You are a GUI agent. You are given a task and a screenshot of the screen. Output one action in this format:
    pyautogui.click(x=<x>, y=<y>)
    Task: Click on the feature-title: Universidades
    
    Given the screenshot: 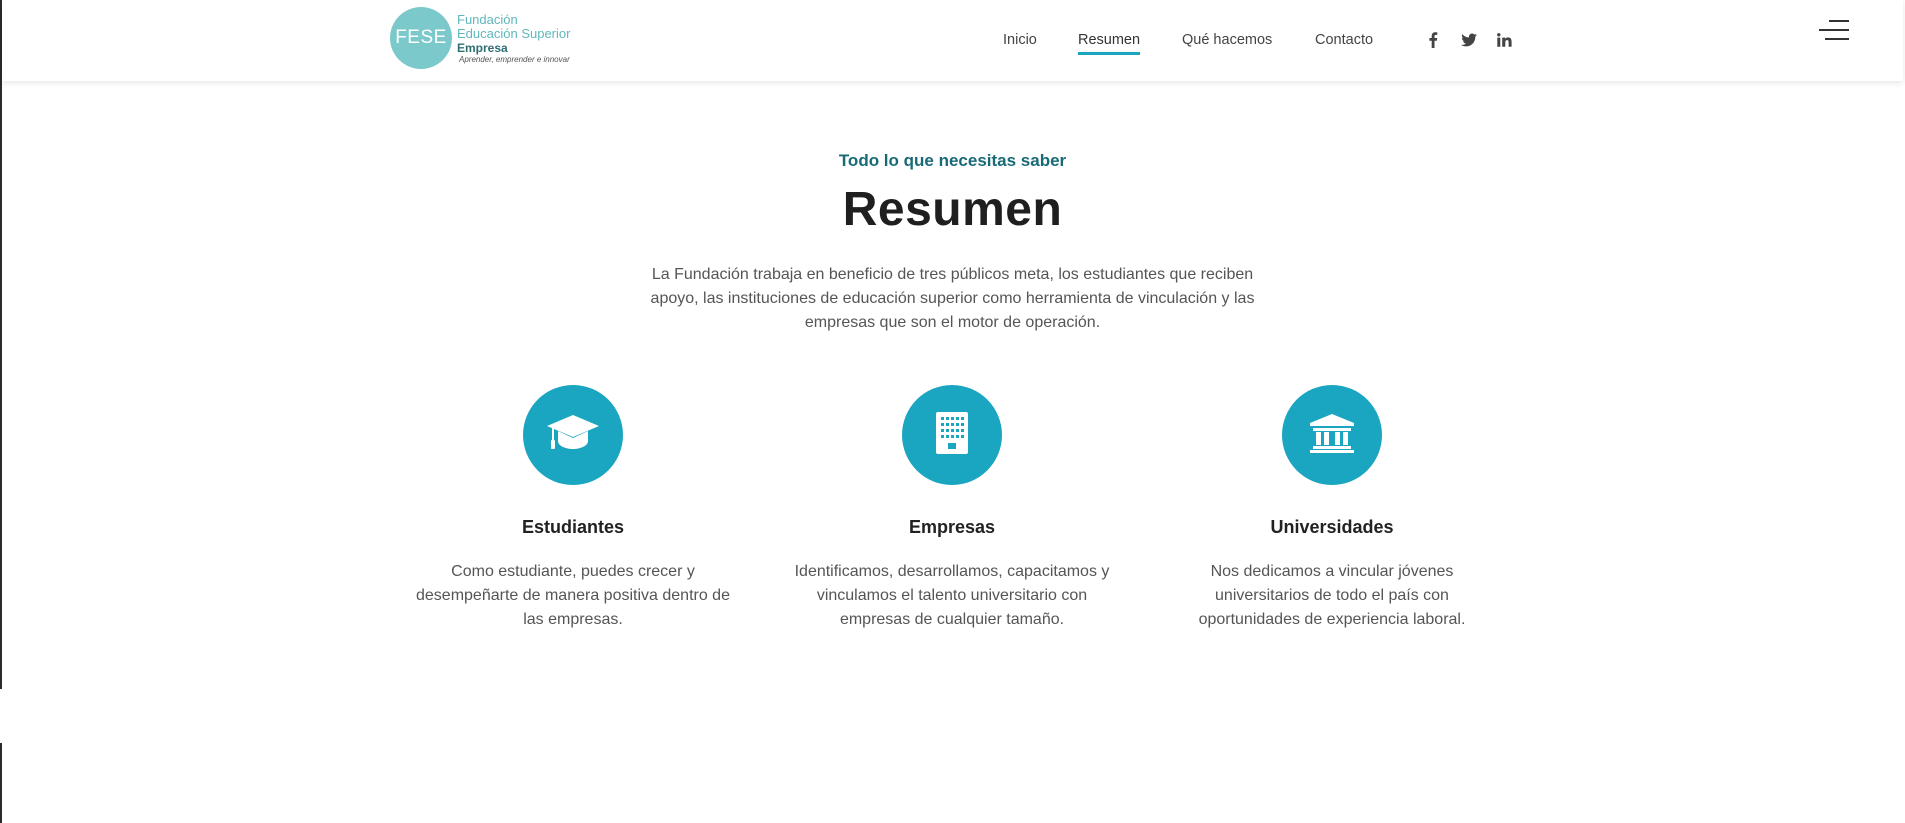 What is the action you would take?
    pyautogui.click(x=1332, y=527)
    